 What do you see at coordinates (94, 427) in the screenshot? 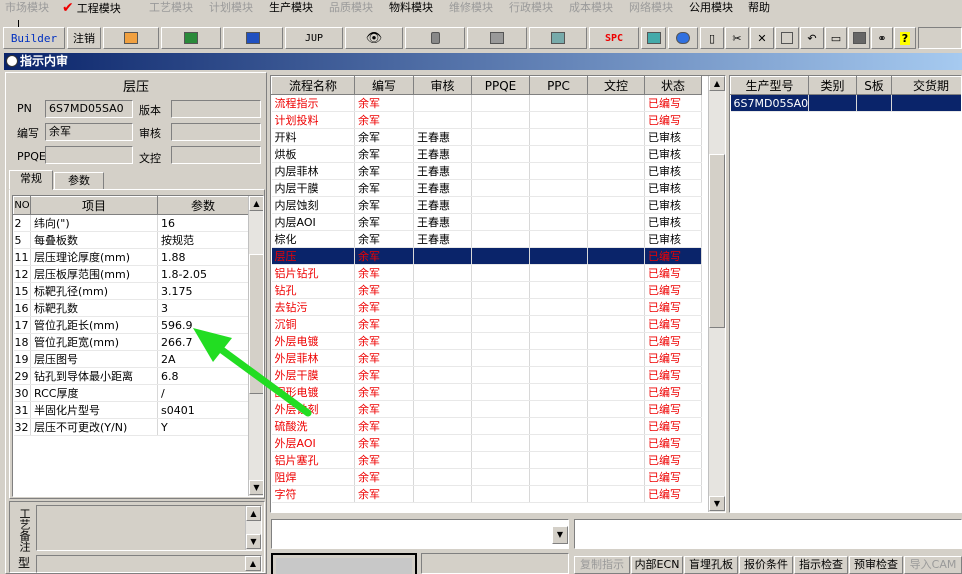
I see `param-item: 层压不可更改(Y/N)` at bounding box center [94, 427].